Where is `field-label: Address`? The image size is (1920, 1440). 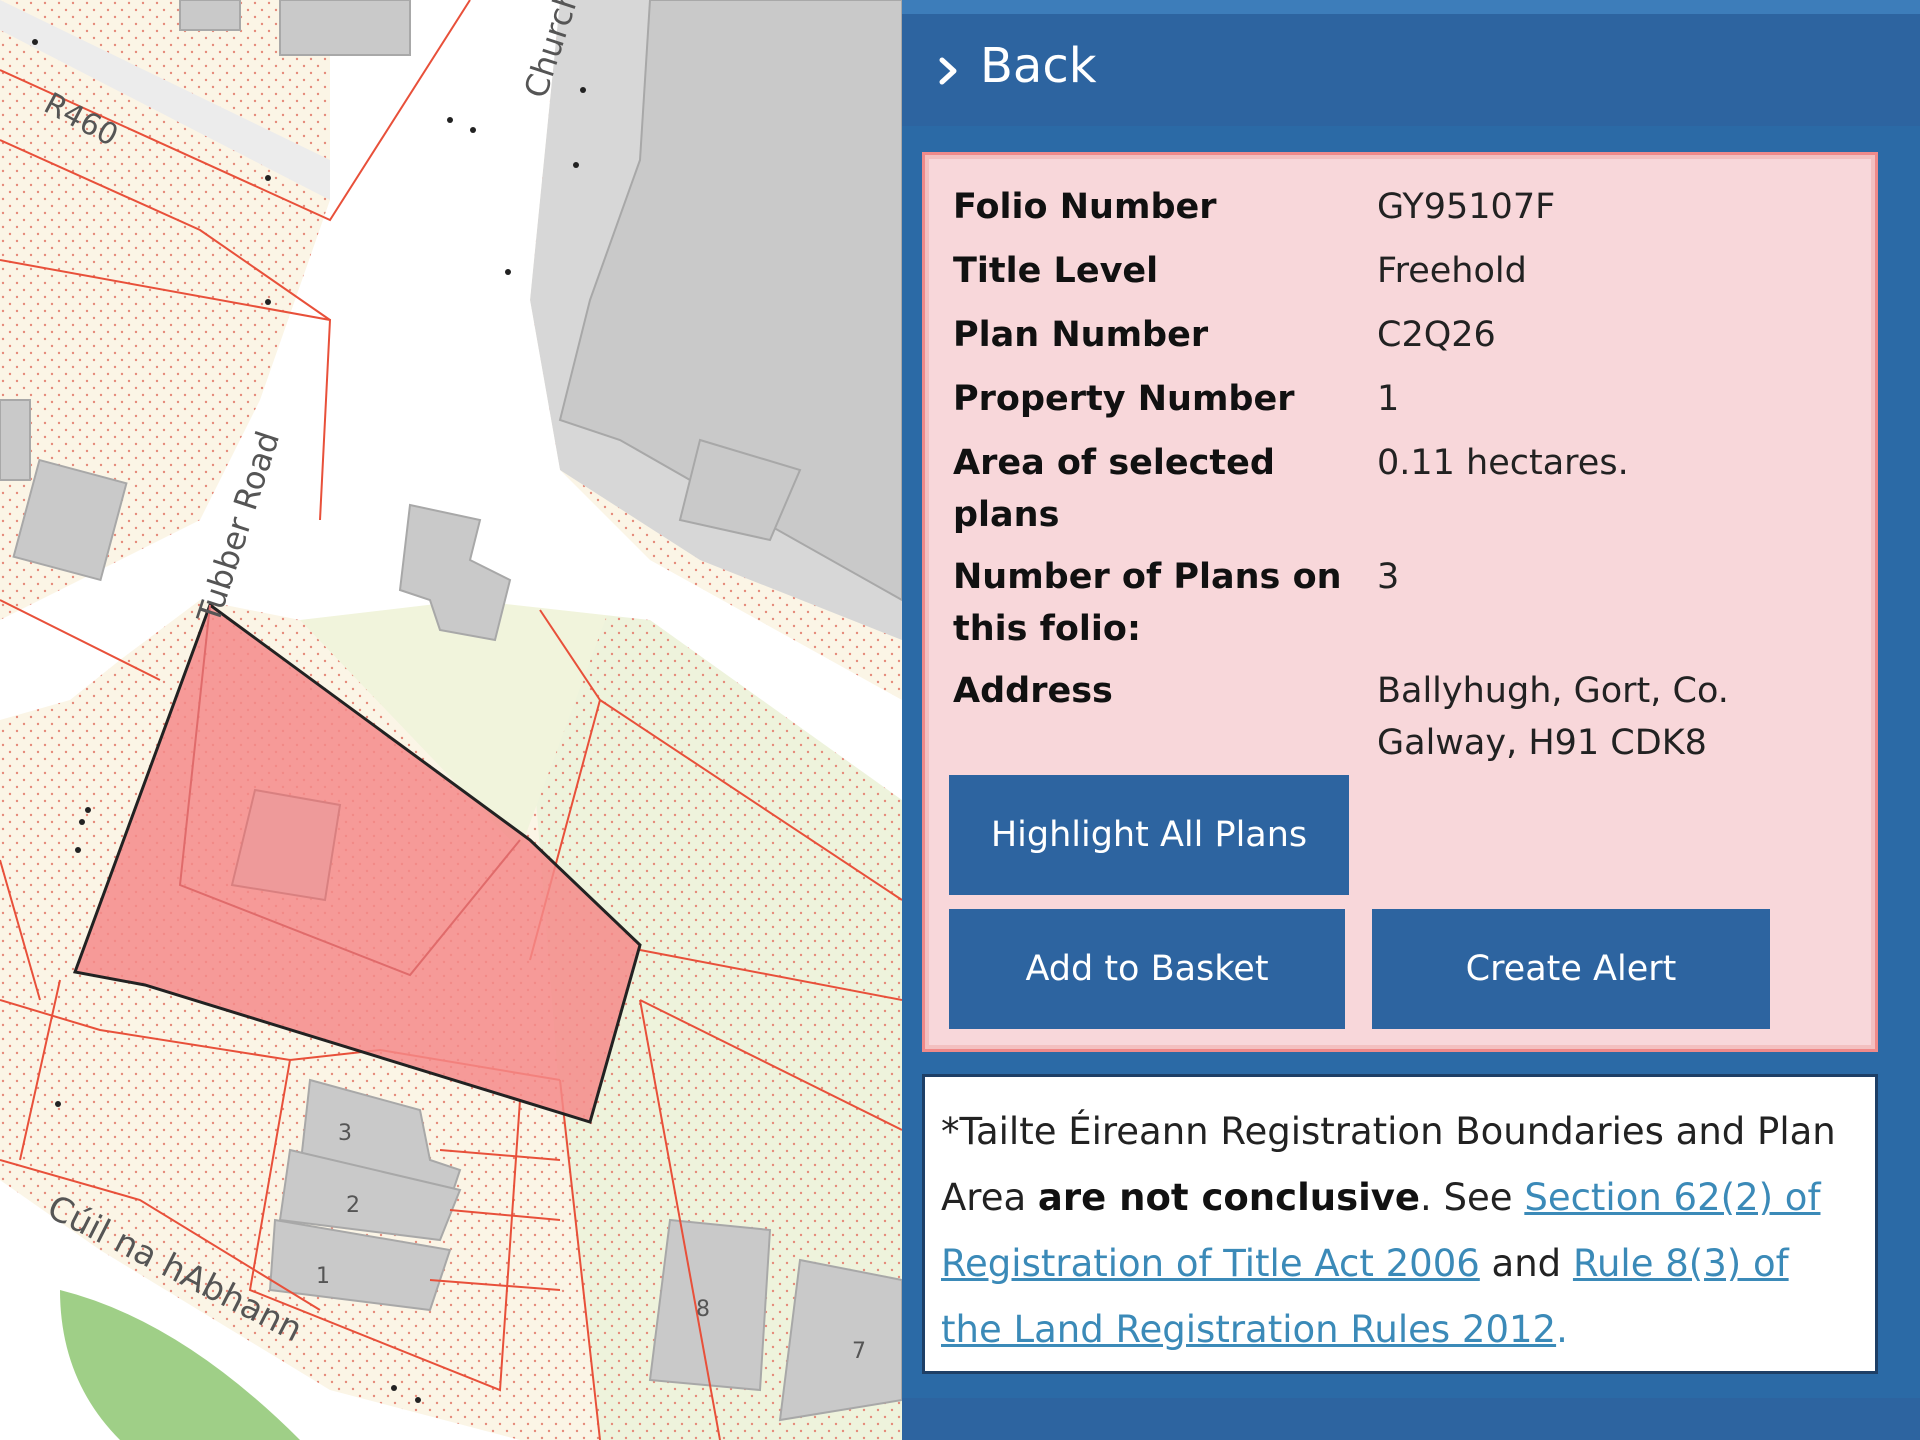
field-label: Address is located at coordinates (1033, 691).